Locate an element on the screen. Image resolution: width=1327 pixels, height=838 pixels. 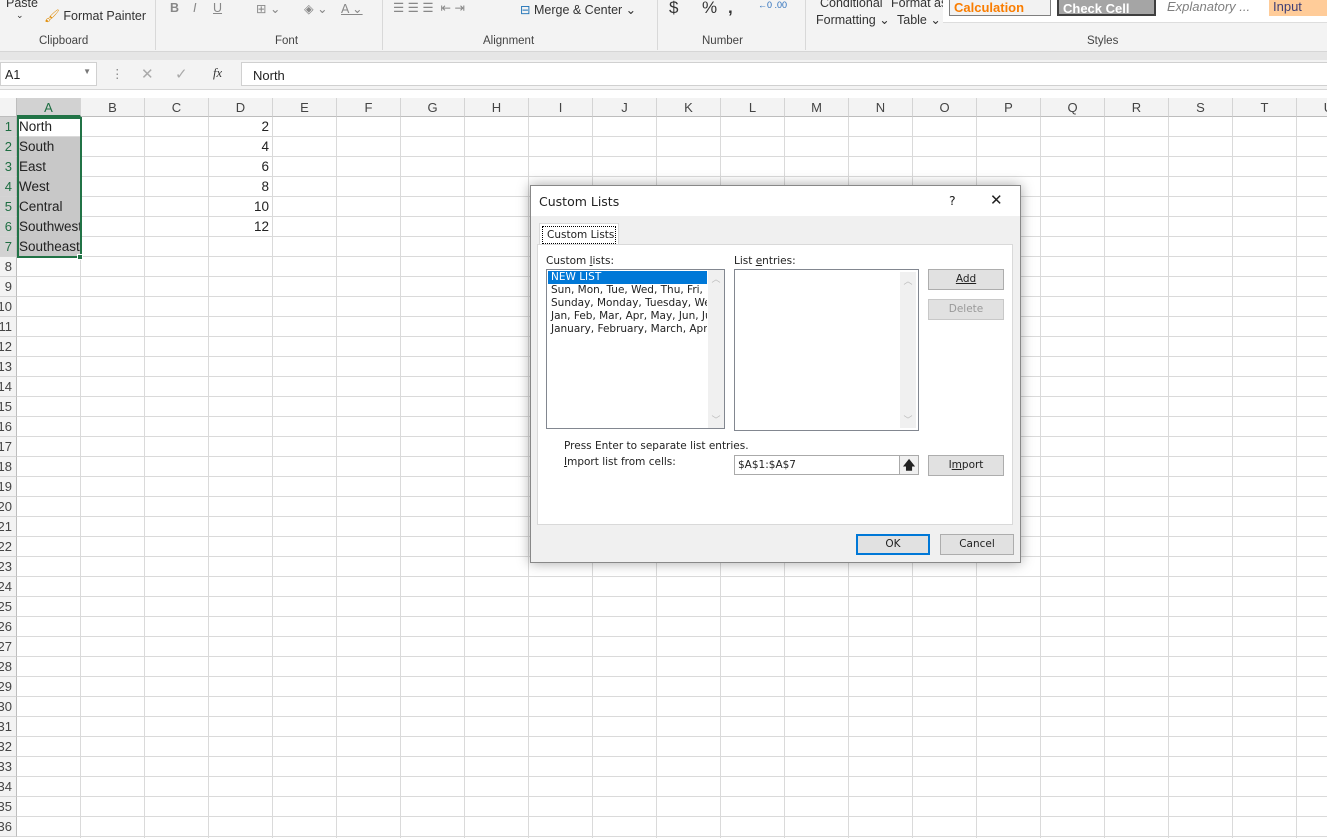
column-header-B: B is located at coordinates (113, 107).